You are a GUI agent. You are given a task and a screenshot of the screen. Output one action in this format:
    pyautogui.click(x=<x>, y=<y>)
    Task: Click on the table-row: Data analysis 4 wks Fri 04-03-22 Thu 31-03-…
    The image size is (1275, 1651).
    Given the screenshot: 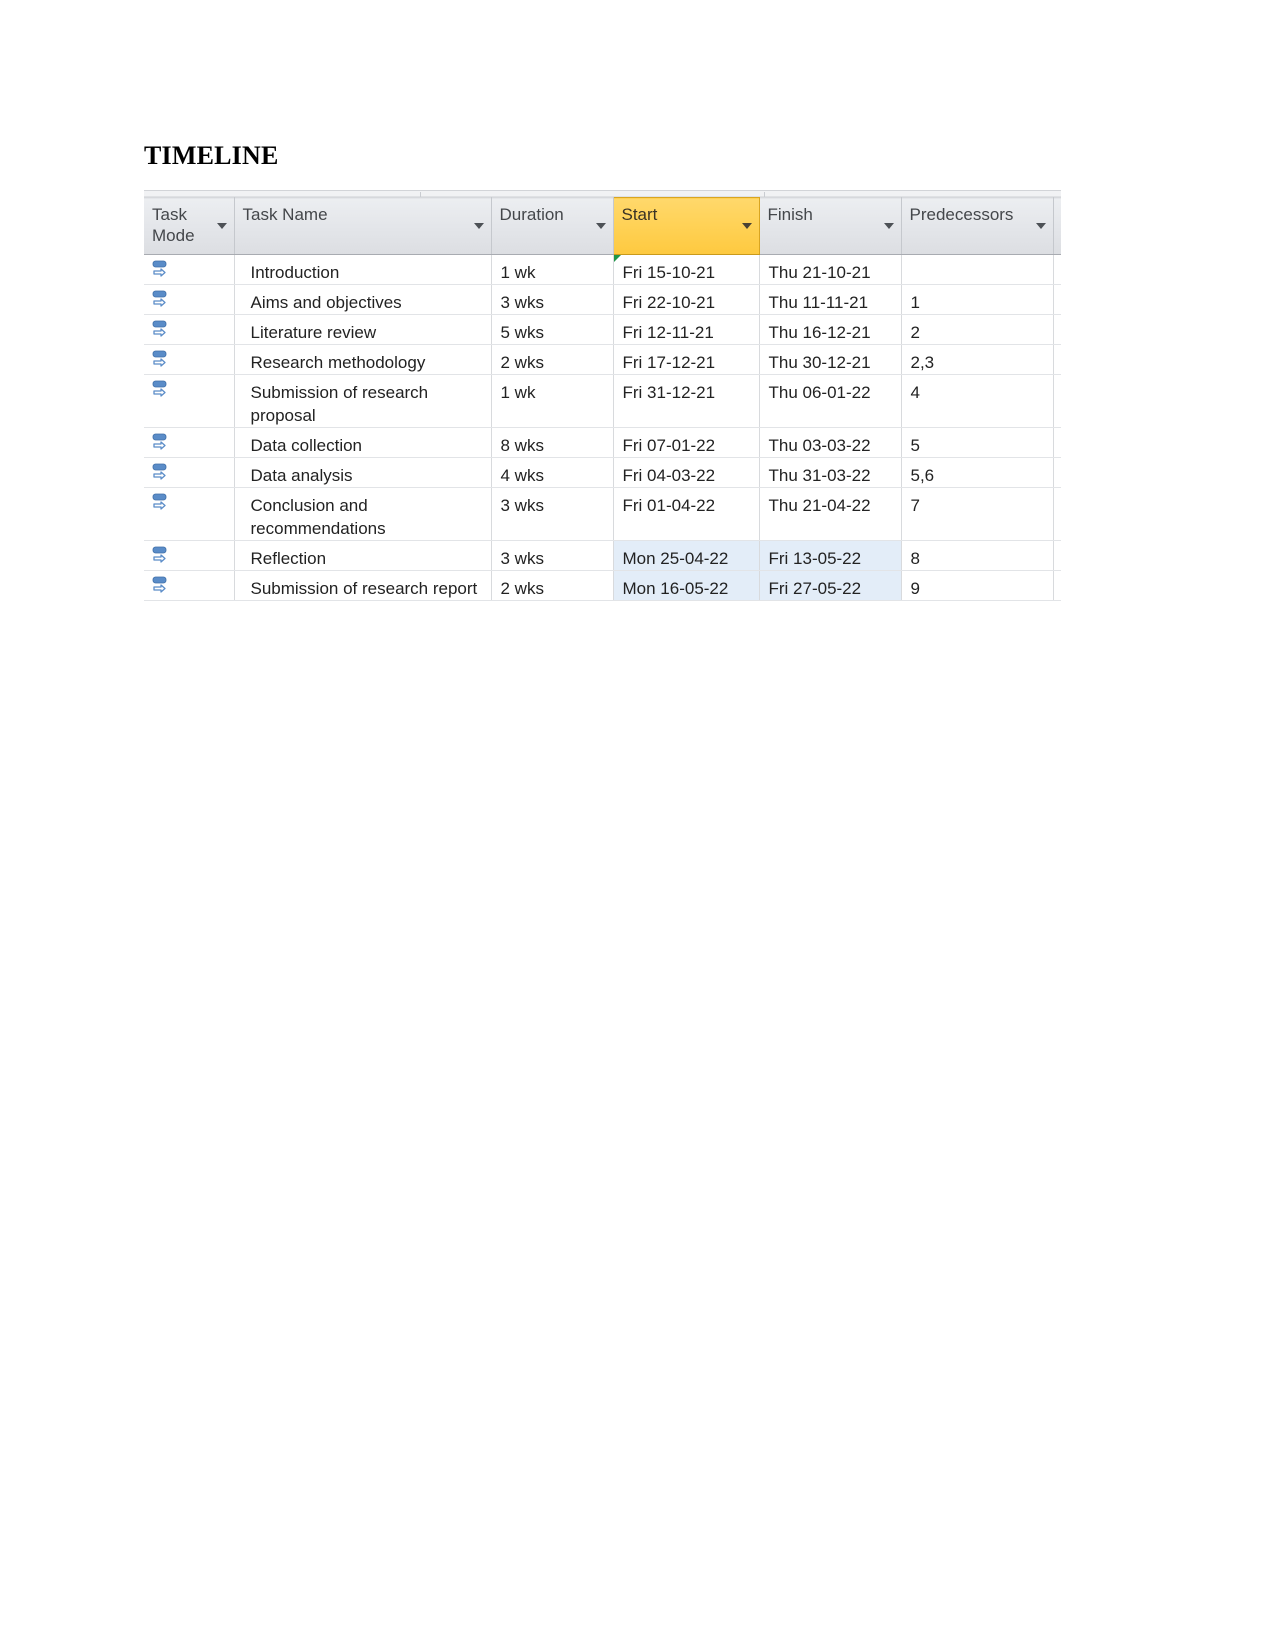 What is the action you would take?
    pyautogui.click(x=602, y=472)
    